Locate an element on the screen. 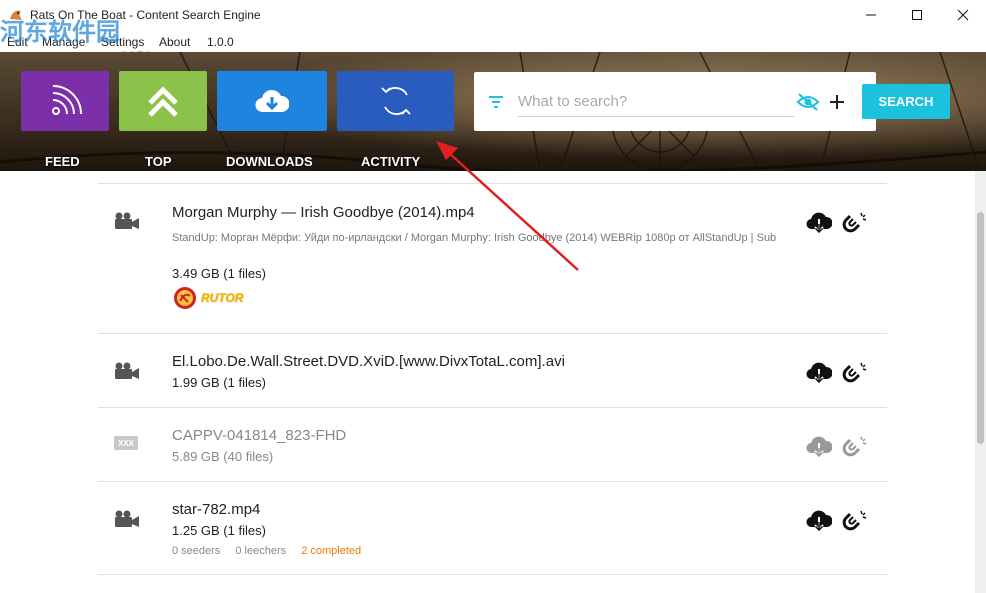  maximize-icon is located at coordinates (917, 15).